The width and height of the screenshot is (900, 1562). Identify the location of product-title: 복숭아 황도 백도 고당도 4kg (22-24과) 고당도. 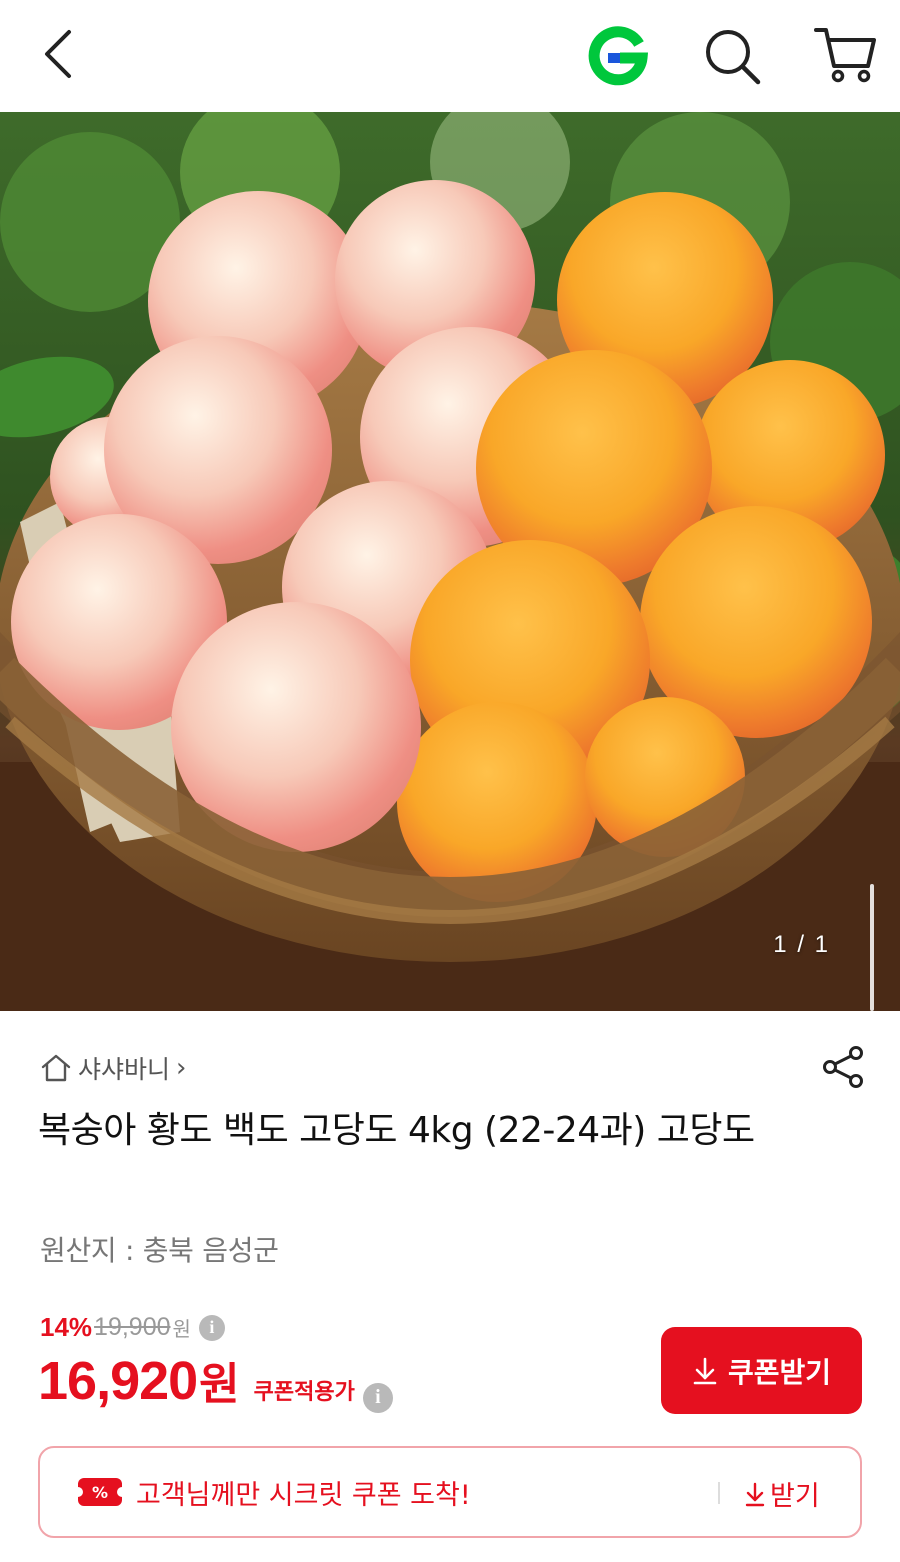
(396, 1130).